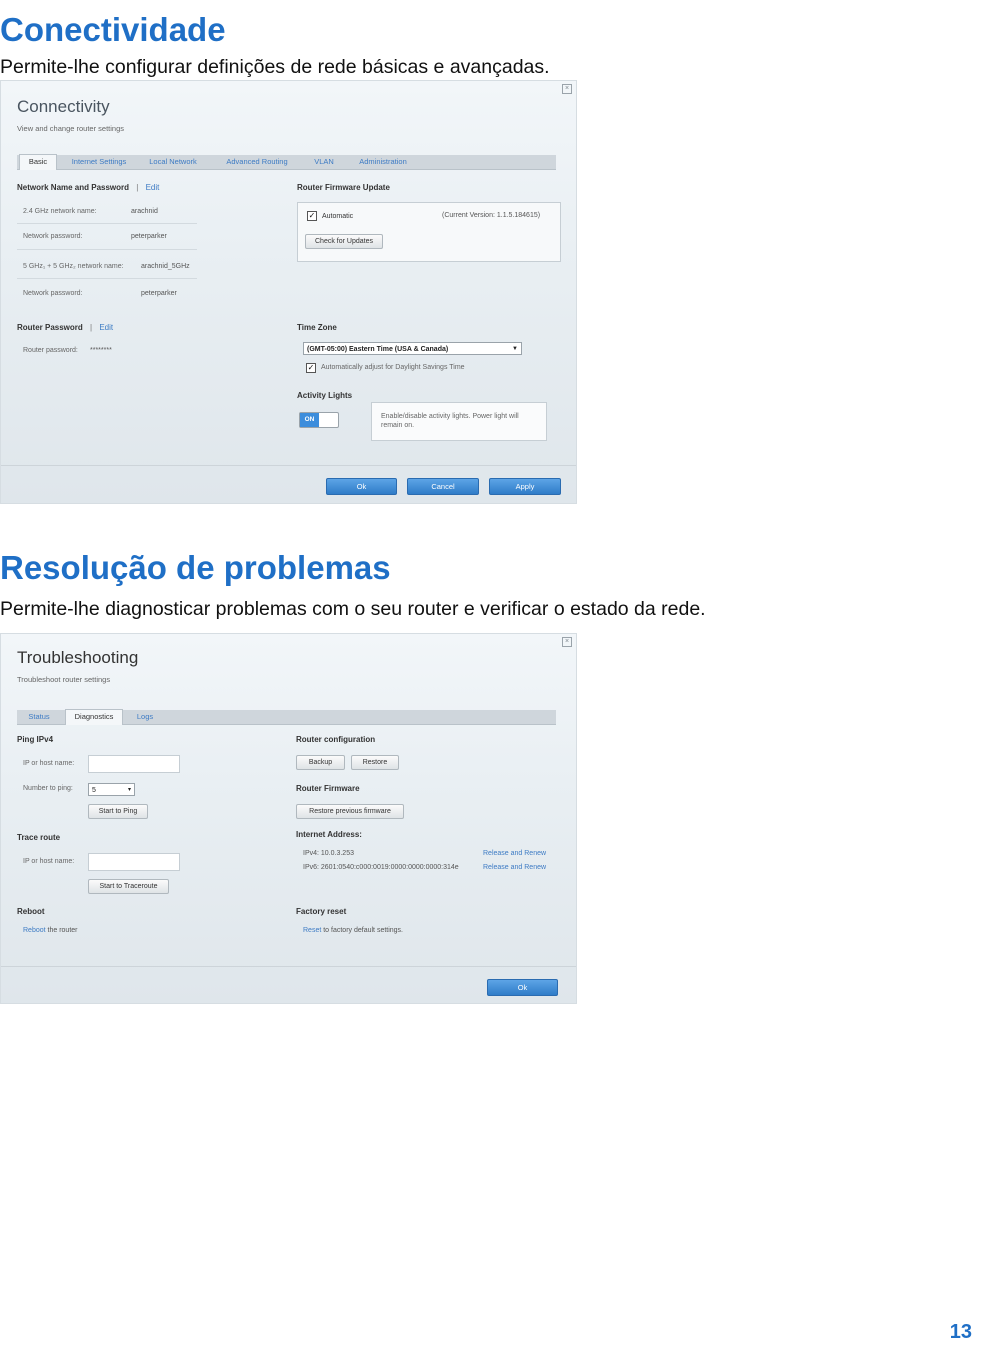 This screenshot has width=987, height=1347. What do you see at coordinates (343, 187) in the screenshot?
I see `firmware-update-heading: Router Firmware Update` at bounding box center [343, 187].